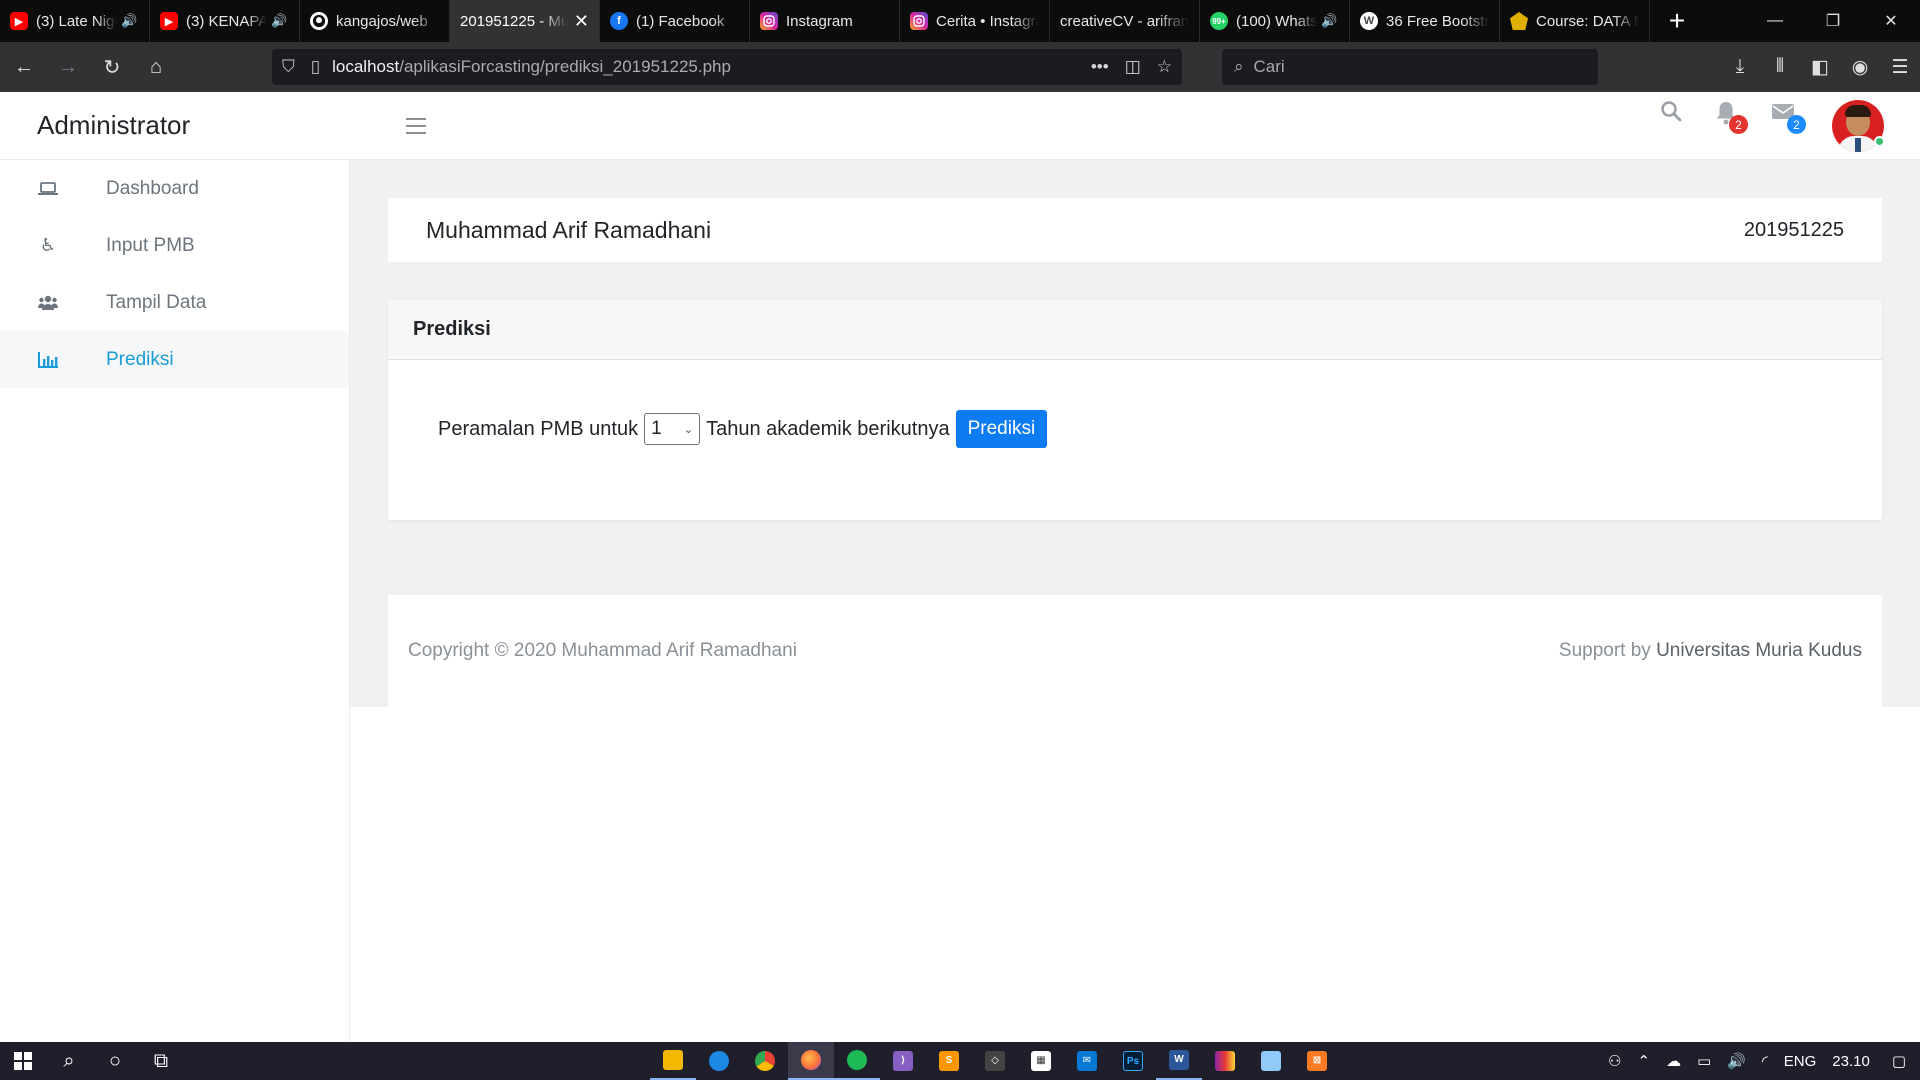 Image resolution: width=1920 pixels, height=1080 pixels. I want to click on browser-tab: ▶ (3) Late Night 🔊, so click(75, 21).